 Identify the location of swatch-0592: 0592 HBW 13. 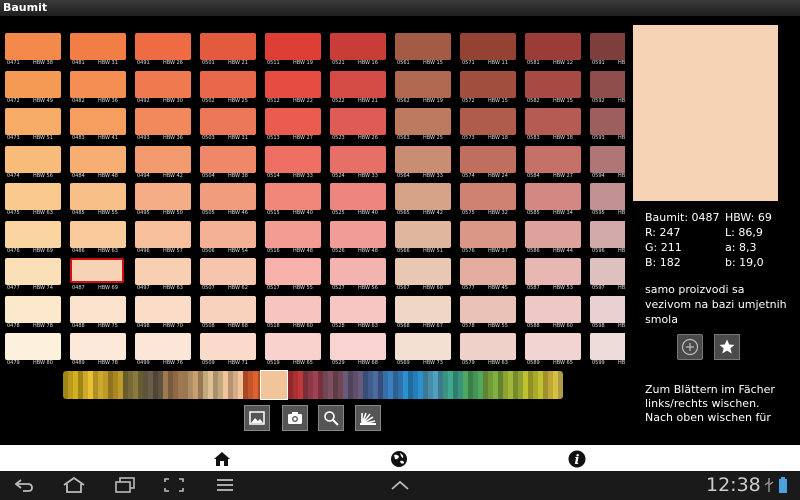
(607, 89).